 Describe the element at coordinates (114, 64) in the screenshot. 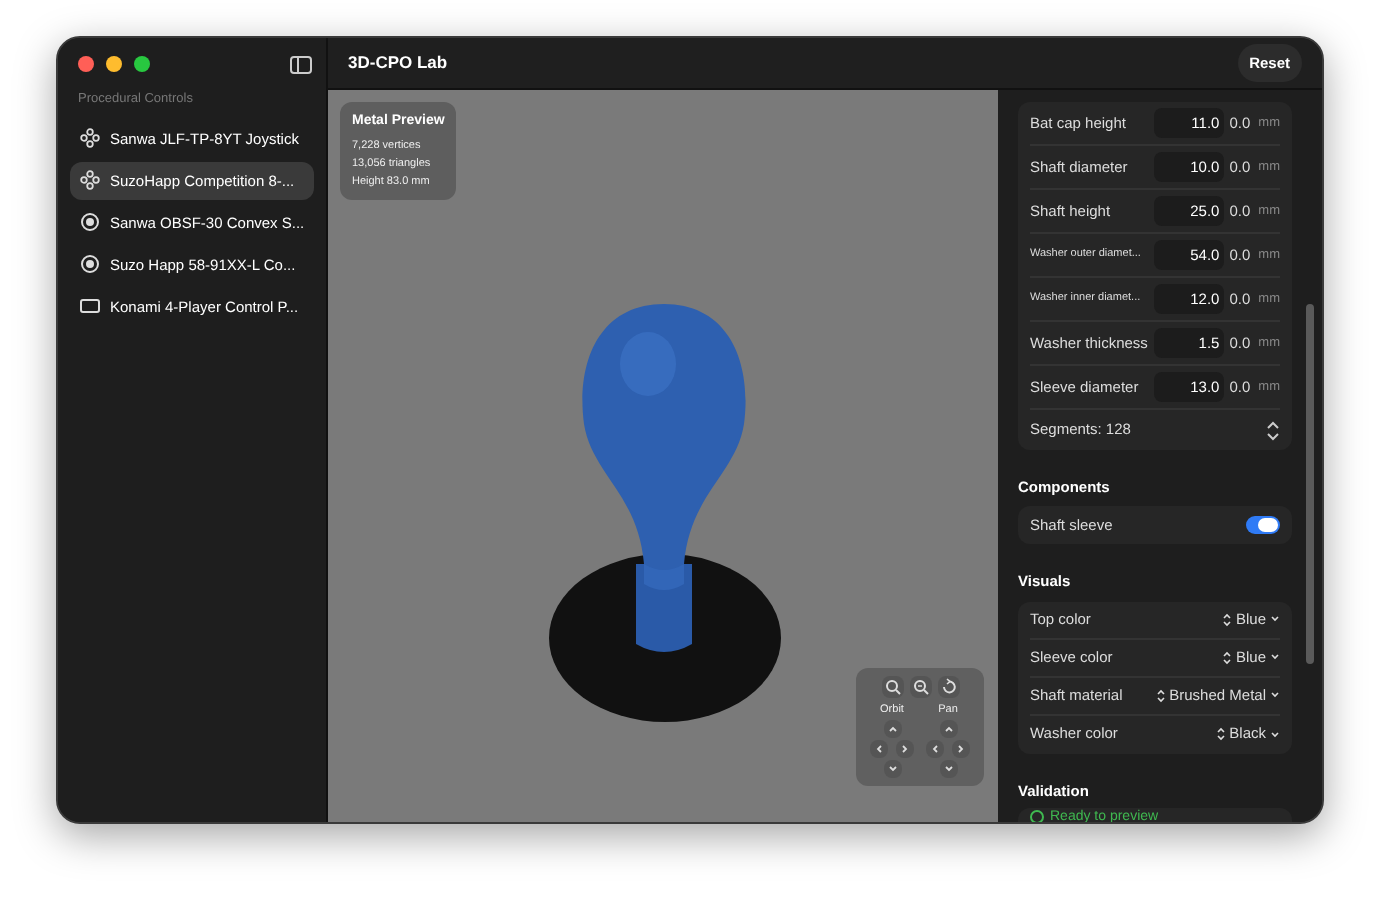

I see `minimize-button` at that location.